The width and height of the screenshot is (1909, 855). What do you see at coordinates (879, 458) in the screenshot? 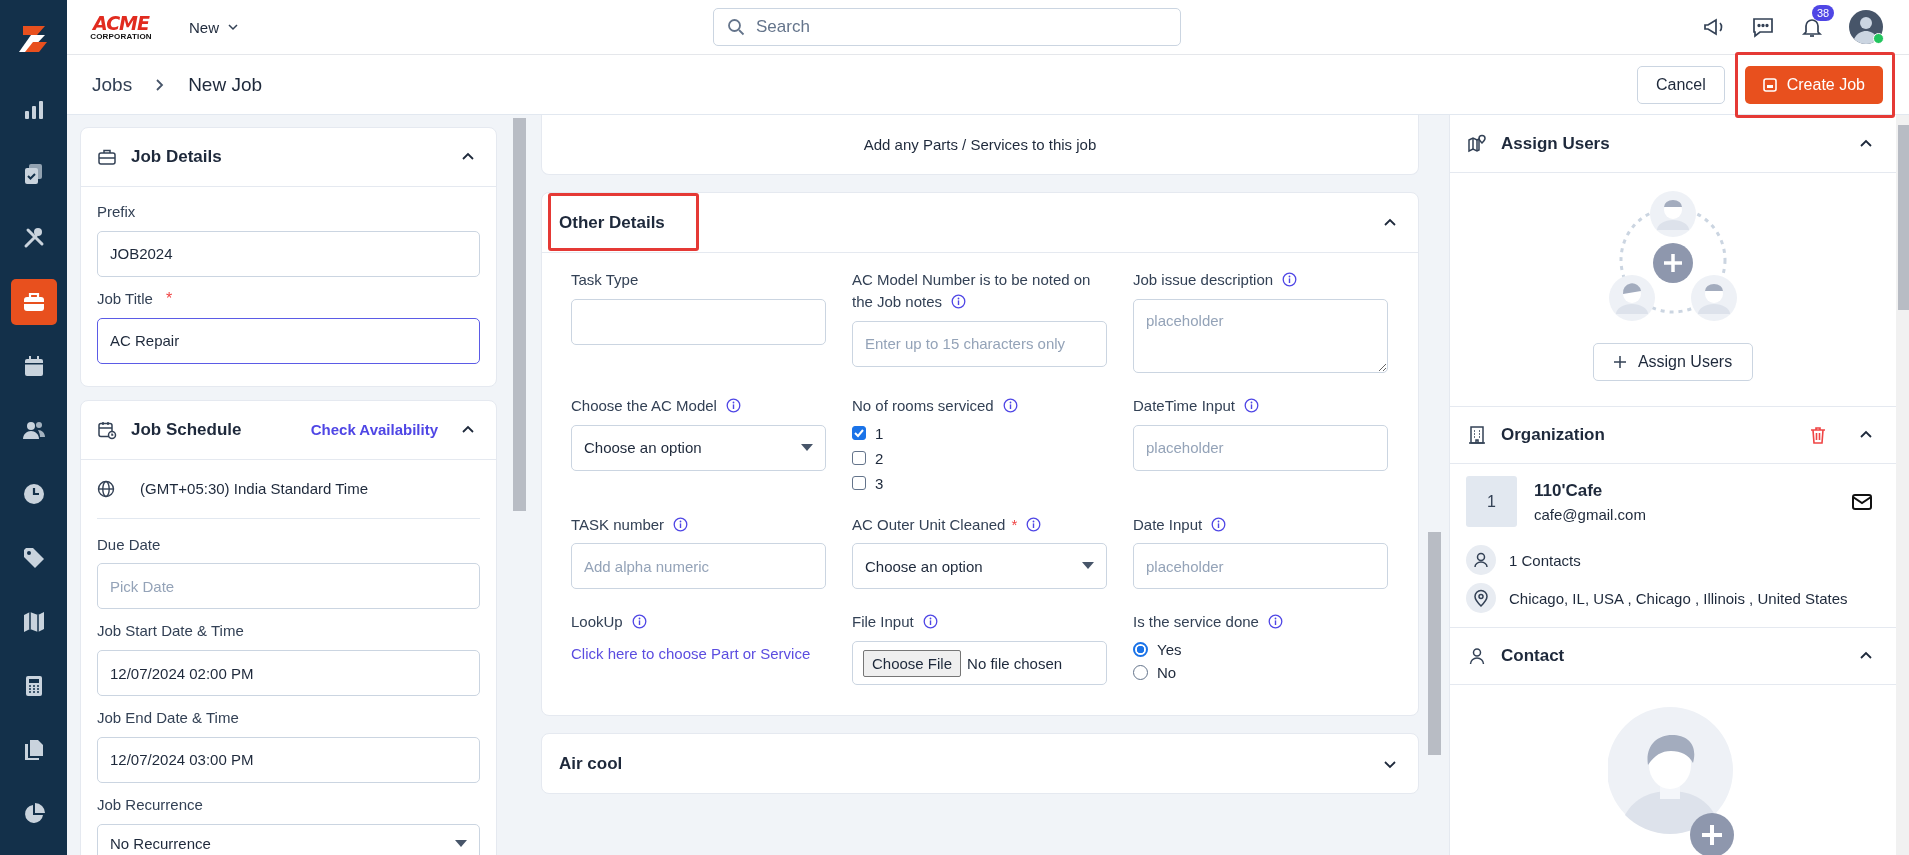
I see `checkbox-label: 2` at bounding box center [879, 458].